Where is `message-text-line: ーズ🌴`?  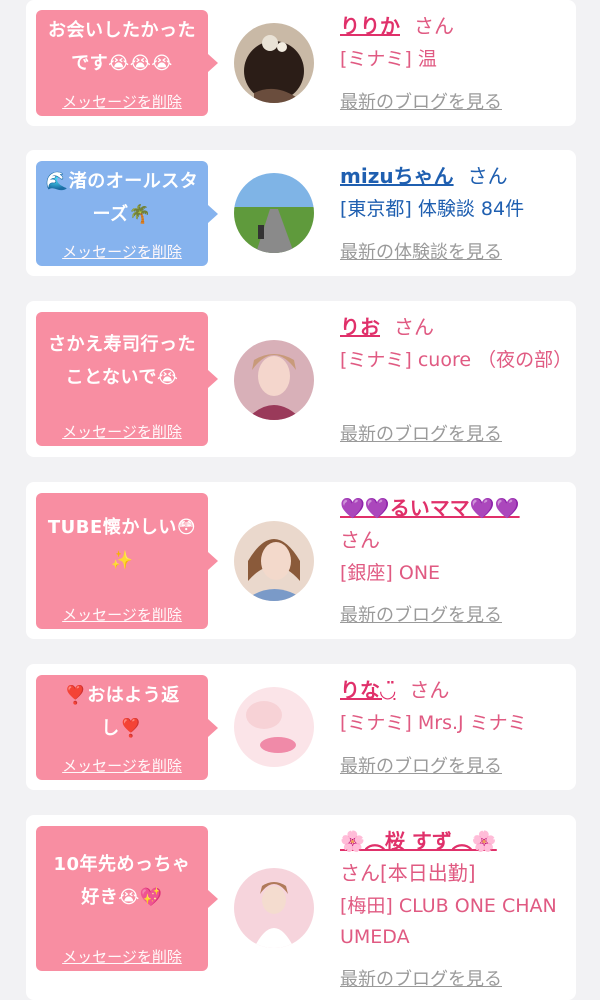
message-text-line: ーズ🌴 is located at coordinates (122, 214).